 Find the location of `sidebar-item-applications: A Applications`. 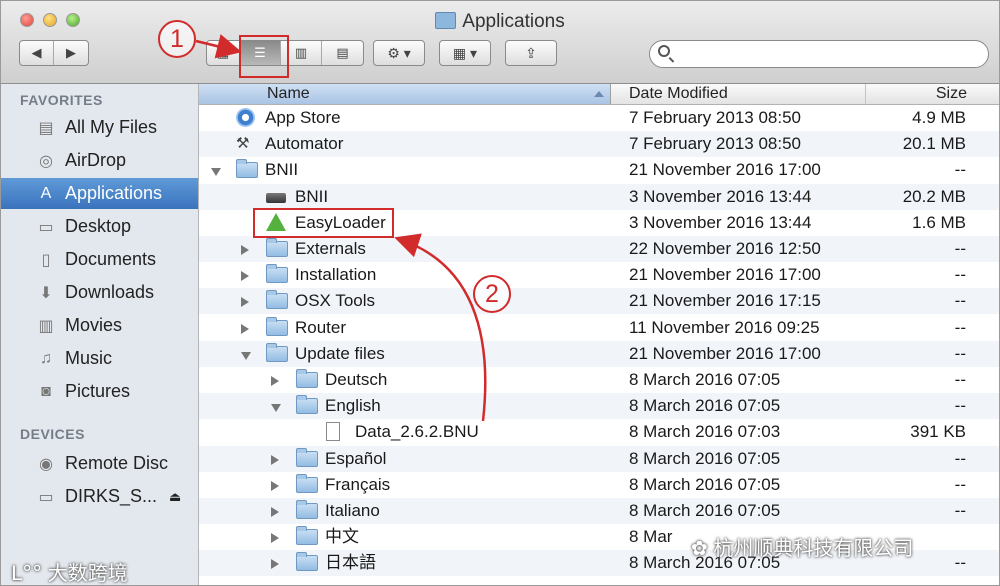

sidebar-item-applications: A Applications is located at coordinates (99, 193).